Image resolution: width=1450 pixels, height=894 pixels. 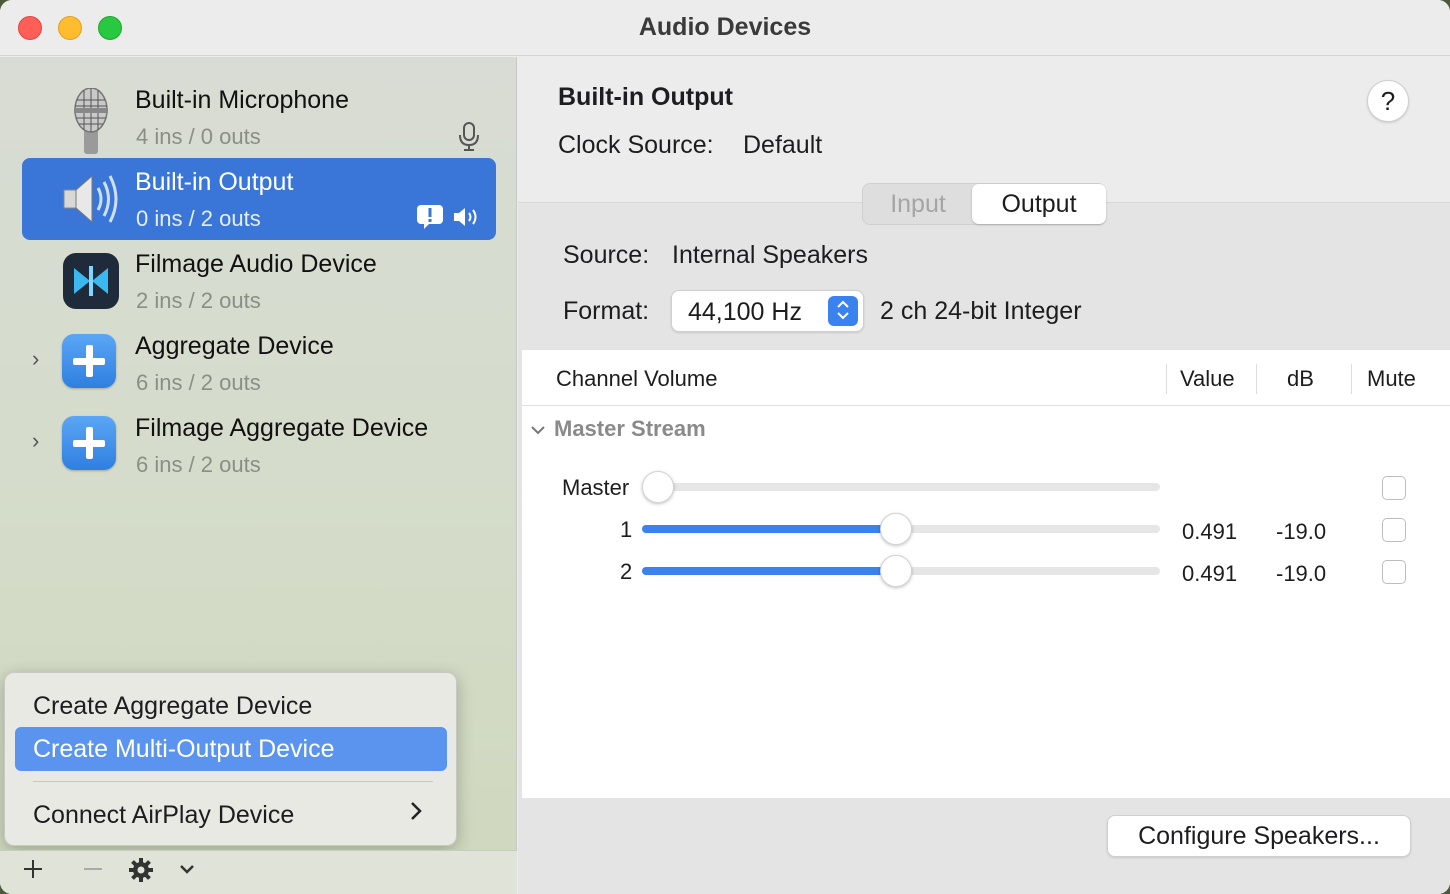 I want to click on device-name: Built-in Microphone, so click(x=242, y=100).